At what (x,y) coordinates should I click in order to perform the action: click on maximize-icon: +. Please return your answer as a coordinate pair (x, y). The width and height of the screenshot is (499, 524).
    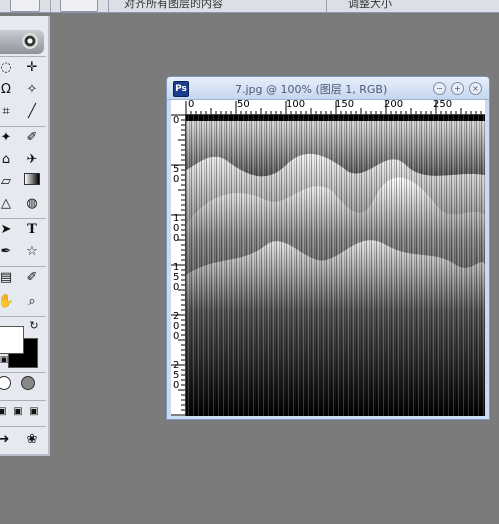
    Looking at the image, I should click on (457, 88).